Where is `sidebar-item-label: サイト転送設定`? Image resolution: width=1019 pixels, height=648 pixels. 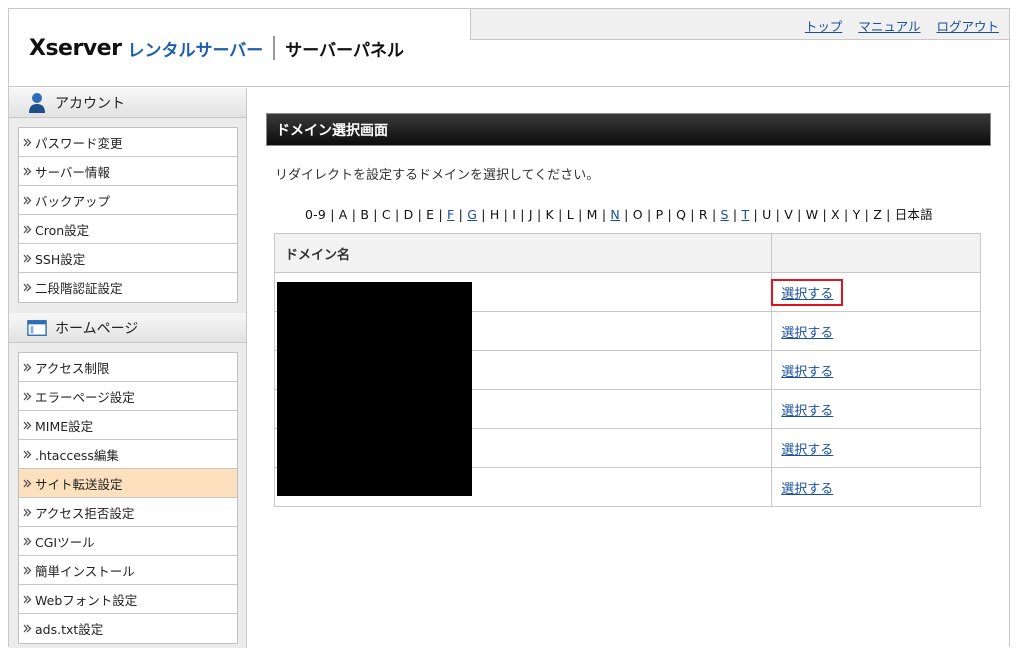
sidebar-item-label: サイト転送設定 is located at coordinates (79, 484).